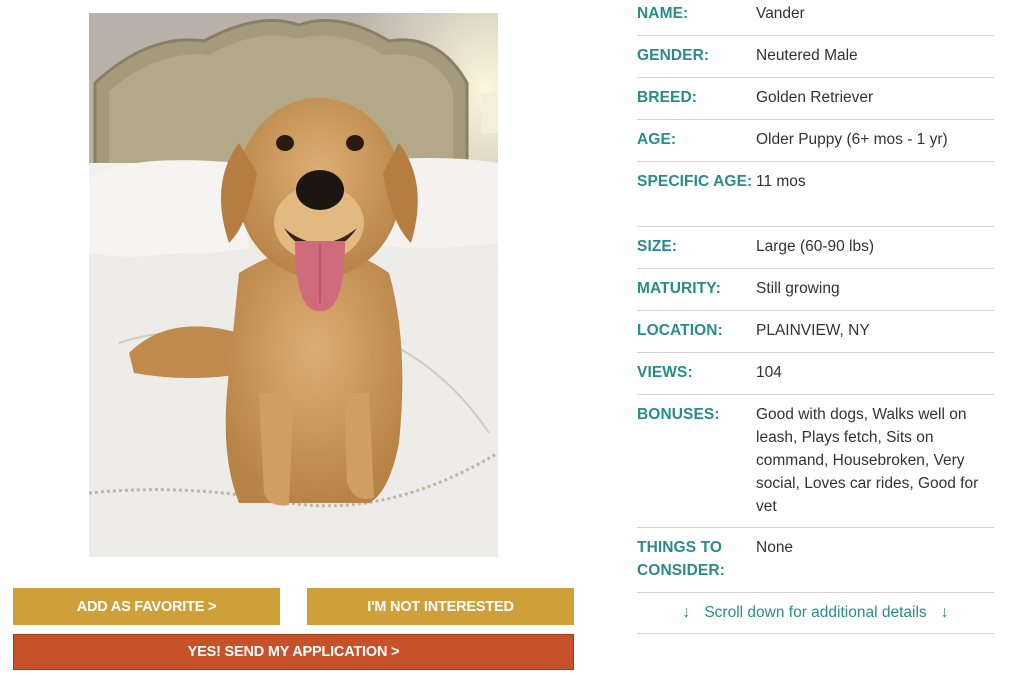 The image size is (1024, 690). I want to click on detail-label: NAME:, so click(663, 13).